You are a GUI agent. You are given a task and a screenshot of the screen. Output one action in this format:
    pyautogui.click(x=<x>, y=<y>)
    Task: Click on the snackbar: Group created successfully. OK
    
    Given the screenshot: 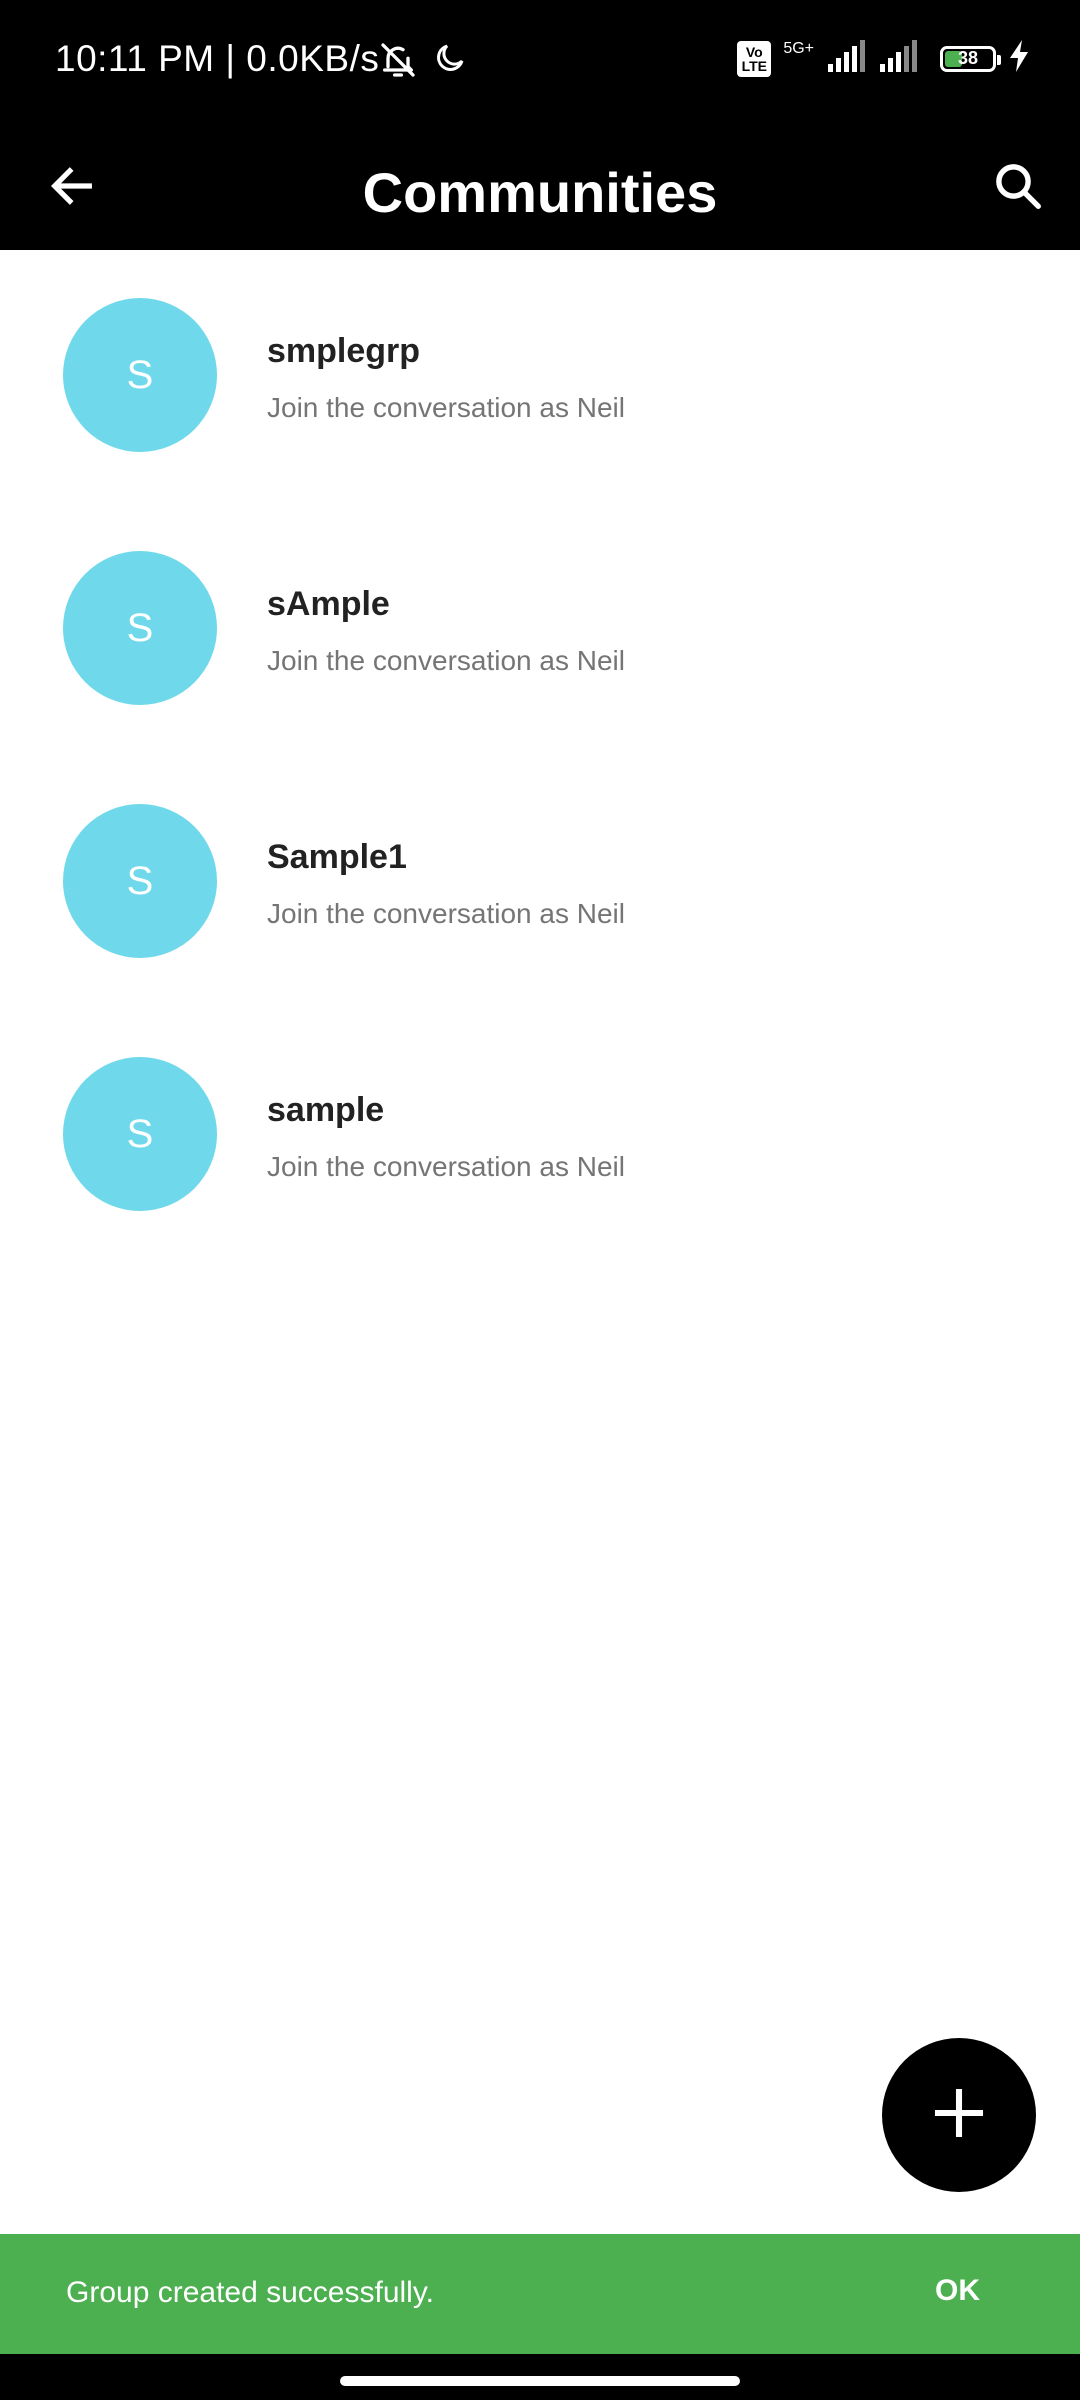 What is the action you would take?
    pyautogui.click(x=540, y=2294)
    